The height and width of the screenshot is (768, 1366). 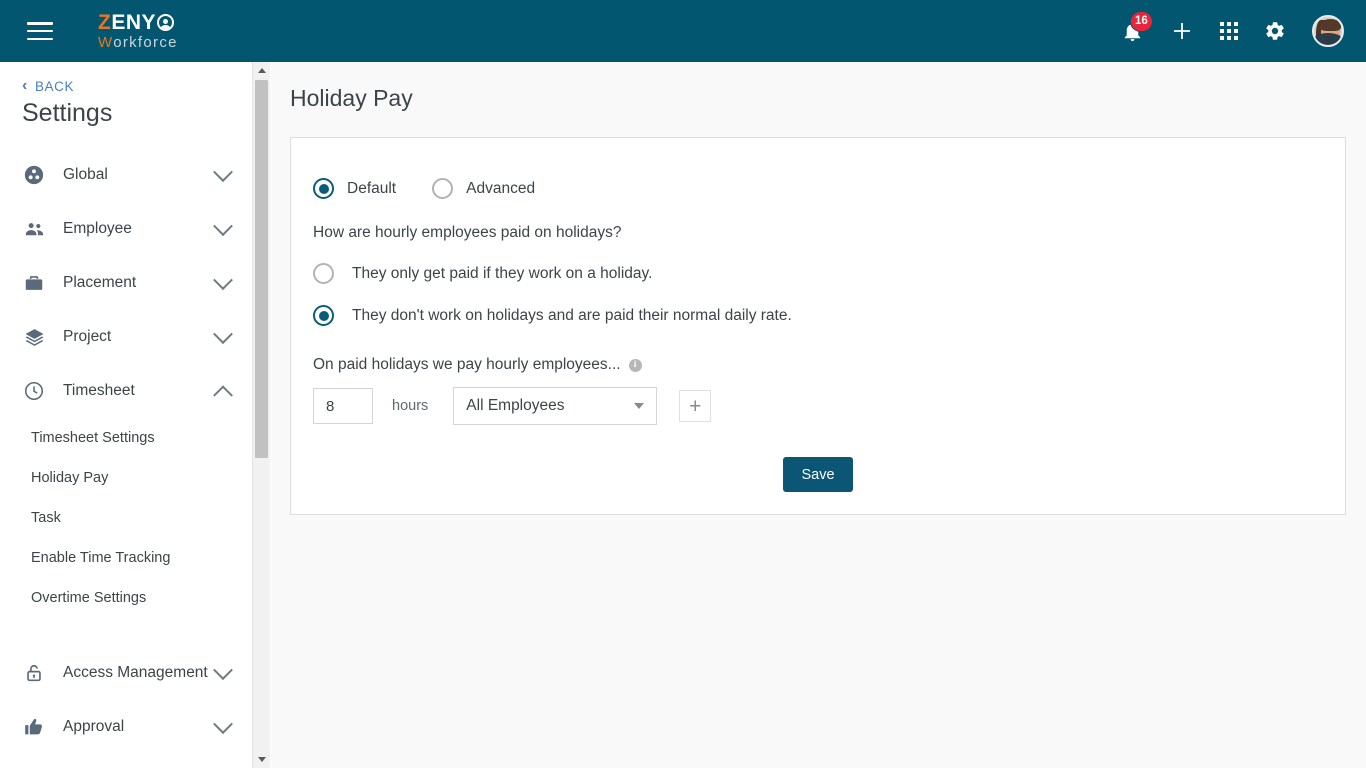 What do you see at coordinates (34, 175) in the screenshot?
I see `globe-icon` at bounding box center [34, 175].